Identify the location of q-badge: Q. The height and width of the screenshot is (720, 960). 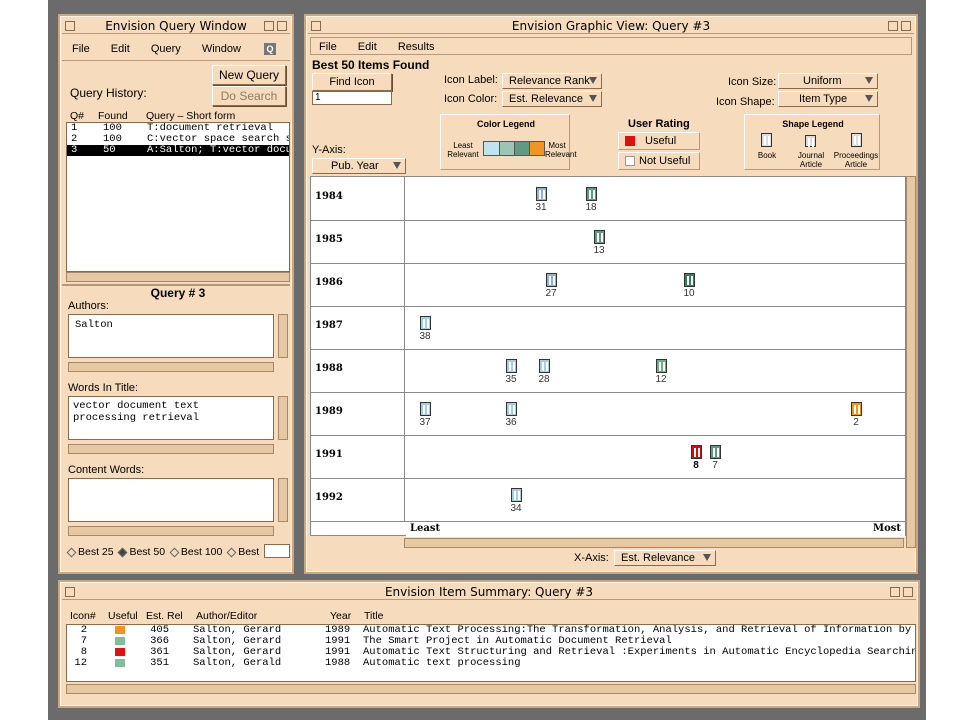
(270, 49).